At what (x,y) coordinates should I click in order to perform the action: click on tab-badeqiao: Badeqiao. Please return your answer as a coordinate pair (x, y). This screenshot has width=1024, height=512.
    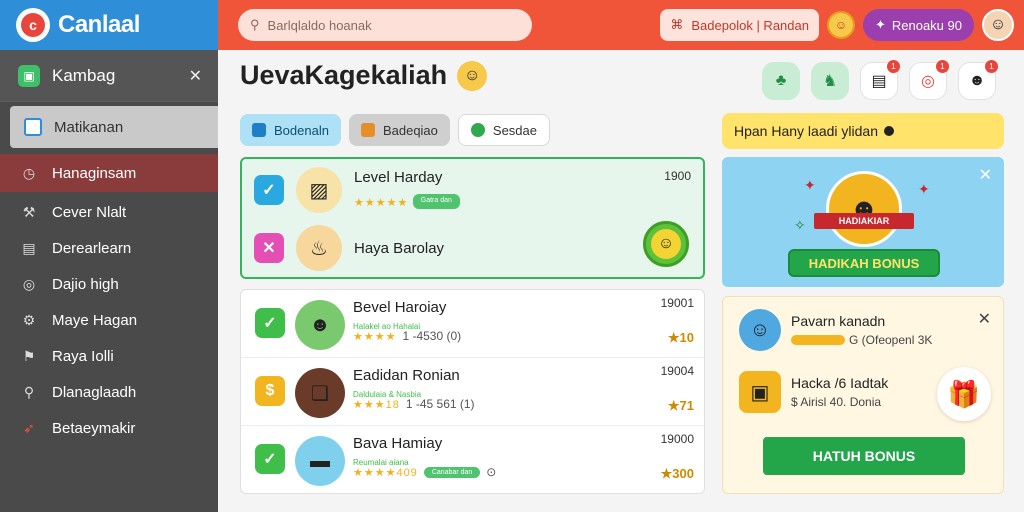
    Looking at the image, I should click on (399, 130).